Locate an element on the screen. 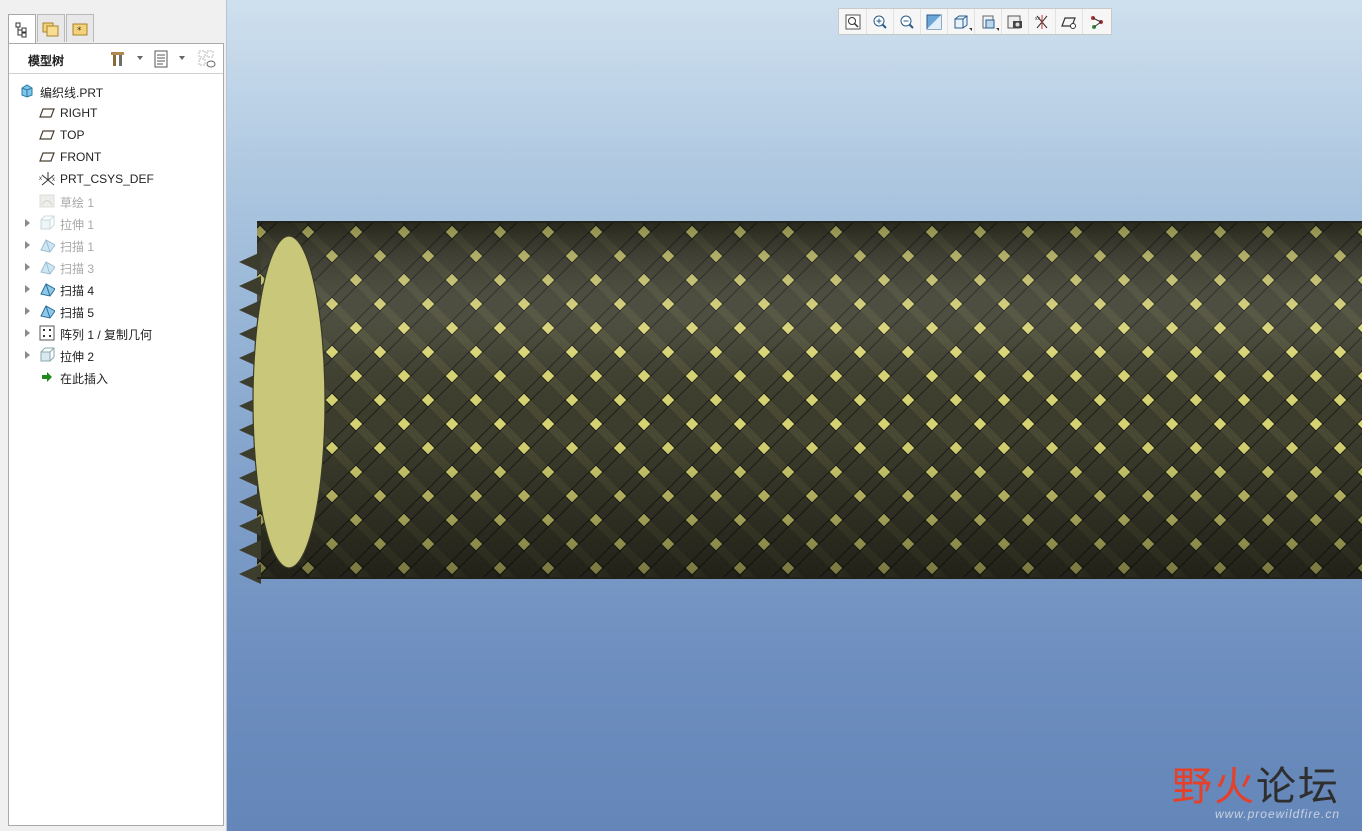 Image resolution: width=1362 pixels, height=831 pixels. tree-item: 草绘 1 is located at coordinates (116, 201).